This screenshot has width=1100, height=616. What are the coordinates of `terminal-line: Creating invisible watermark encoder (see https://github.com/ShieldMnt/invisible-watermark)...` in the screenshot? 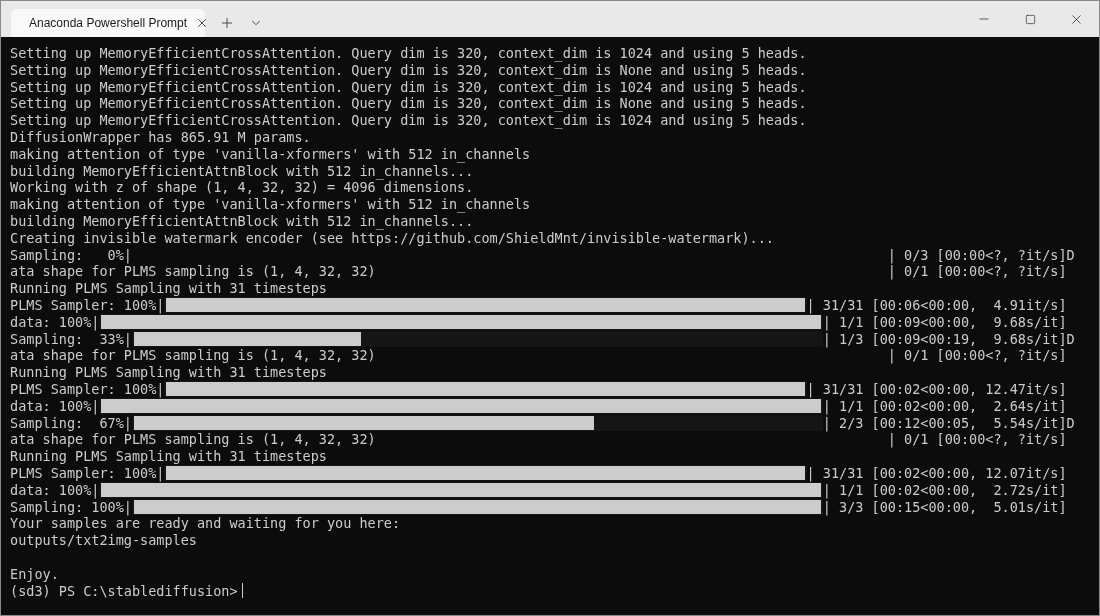 It's located at (392, 238).